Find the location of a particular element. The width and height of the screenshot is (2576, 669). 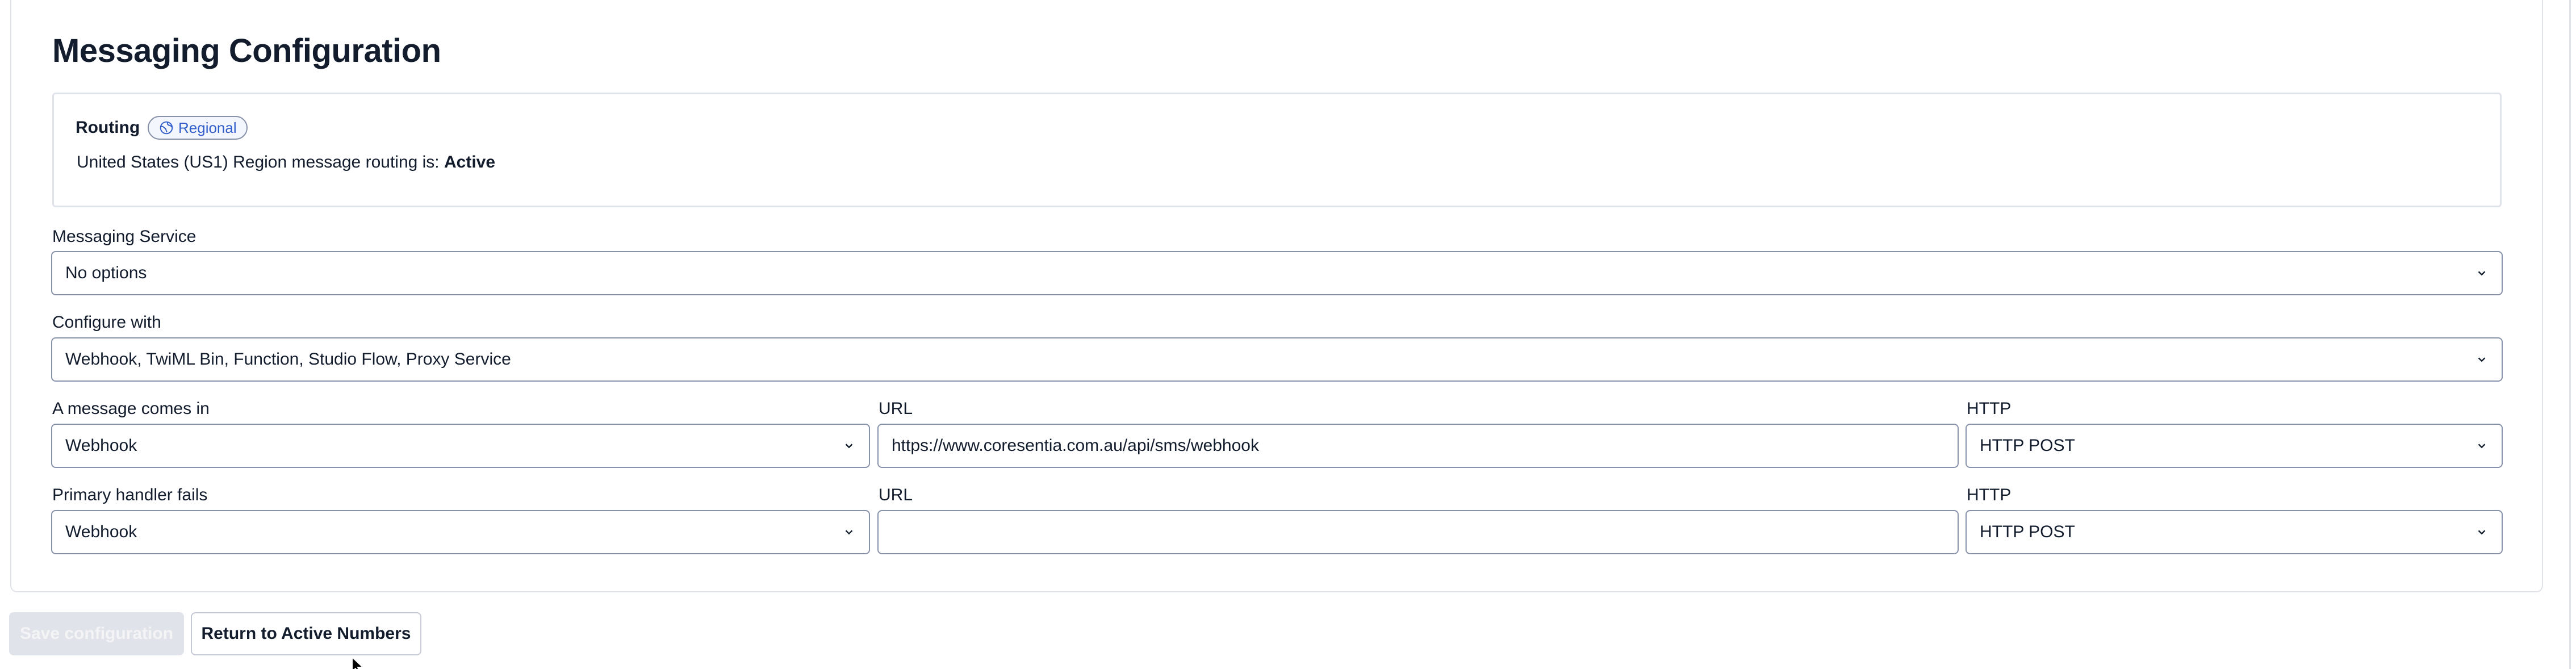

incoming-http-method-value: HTTP POST is located at coordinates (2027, 445).